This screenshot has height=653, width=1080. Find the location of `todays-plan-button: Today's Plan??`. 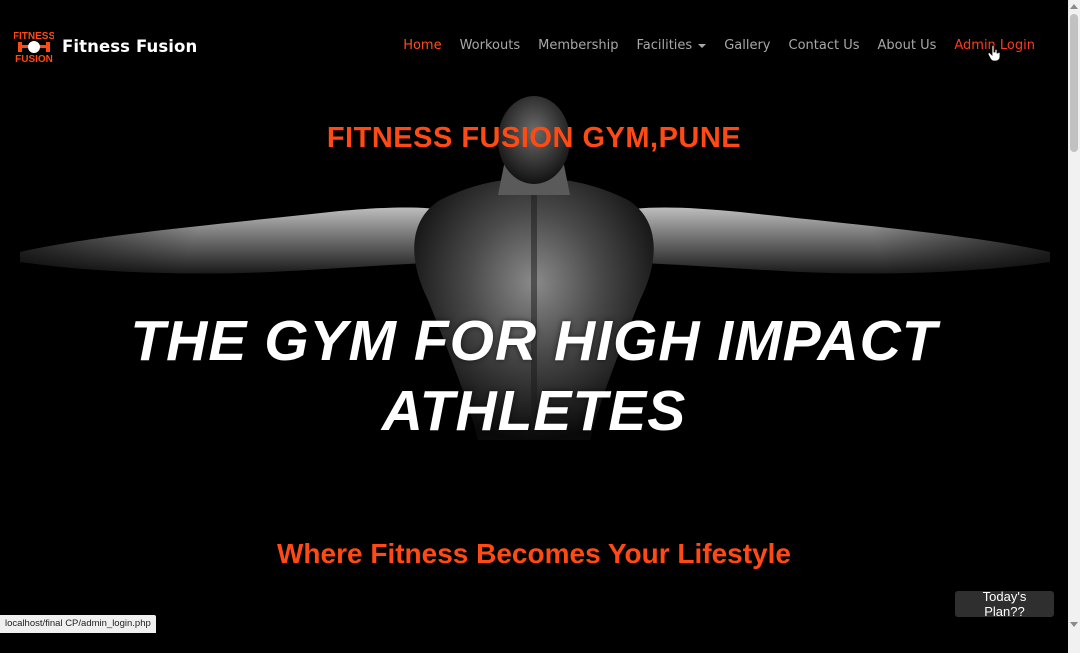

todays-plan-button: Today's Plan?? is located at coordinates (1004, 604).